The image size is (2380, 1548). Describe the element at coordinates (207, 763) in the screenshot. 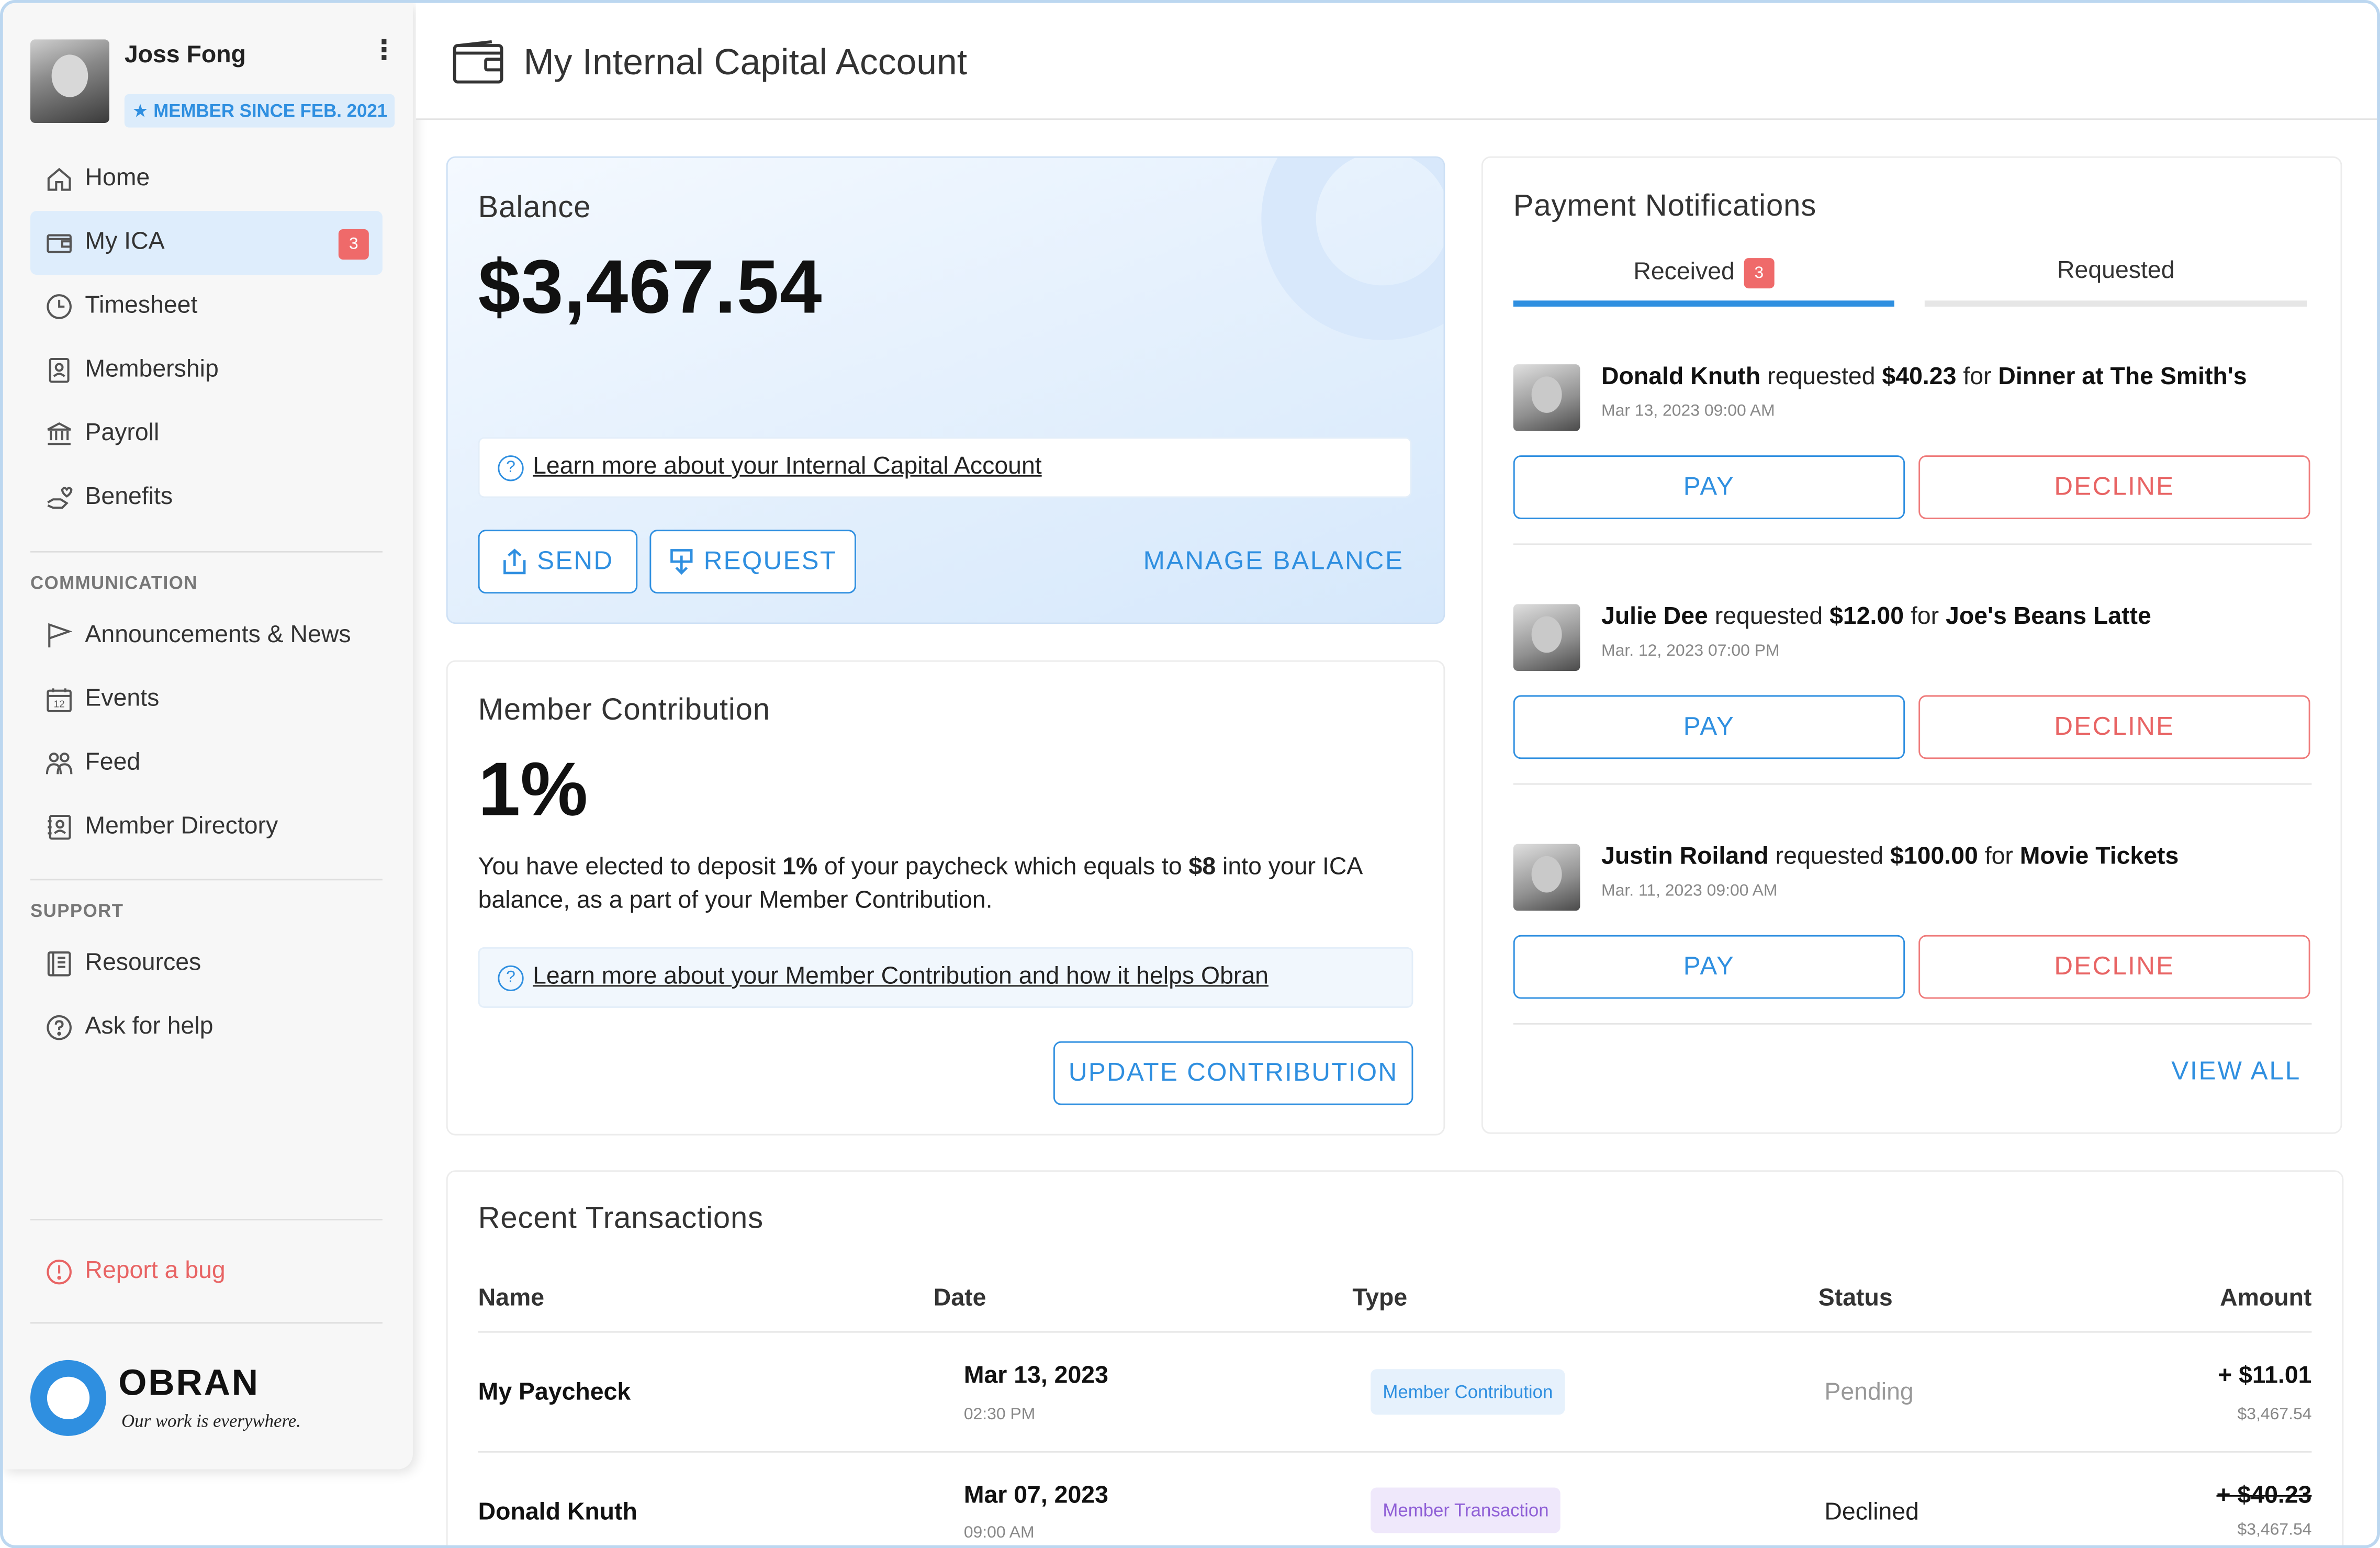

I see `sidebar-item-feed: Feed` at that location.